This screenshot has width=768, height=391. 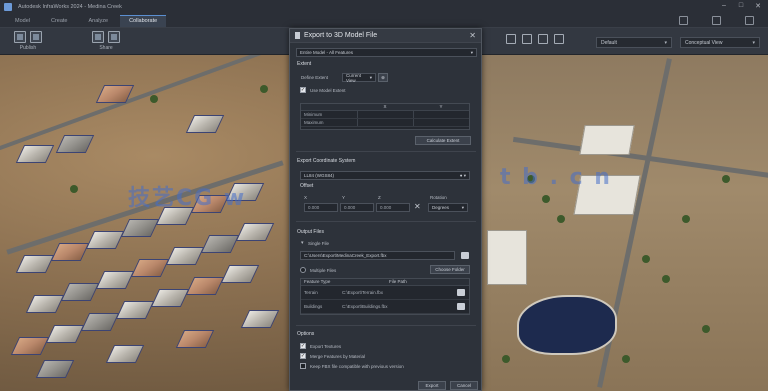 I want to click on window-title: Autodesk InfraWorks 2024 - Medina Creek, so click(x=70, y=7).